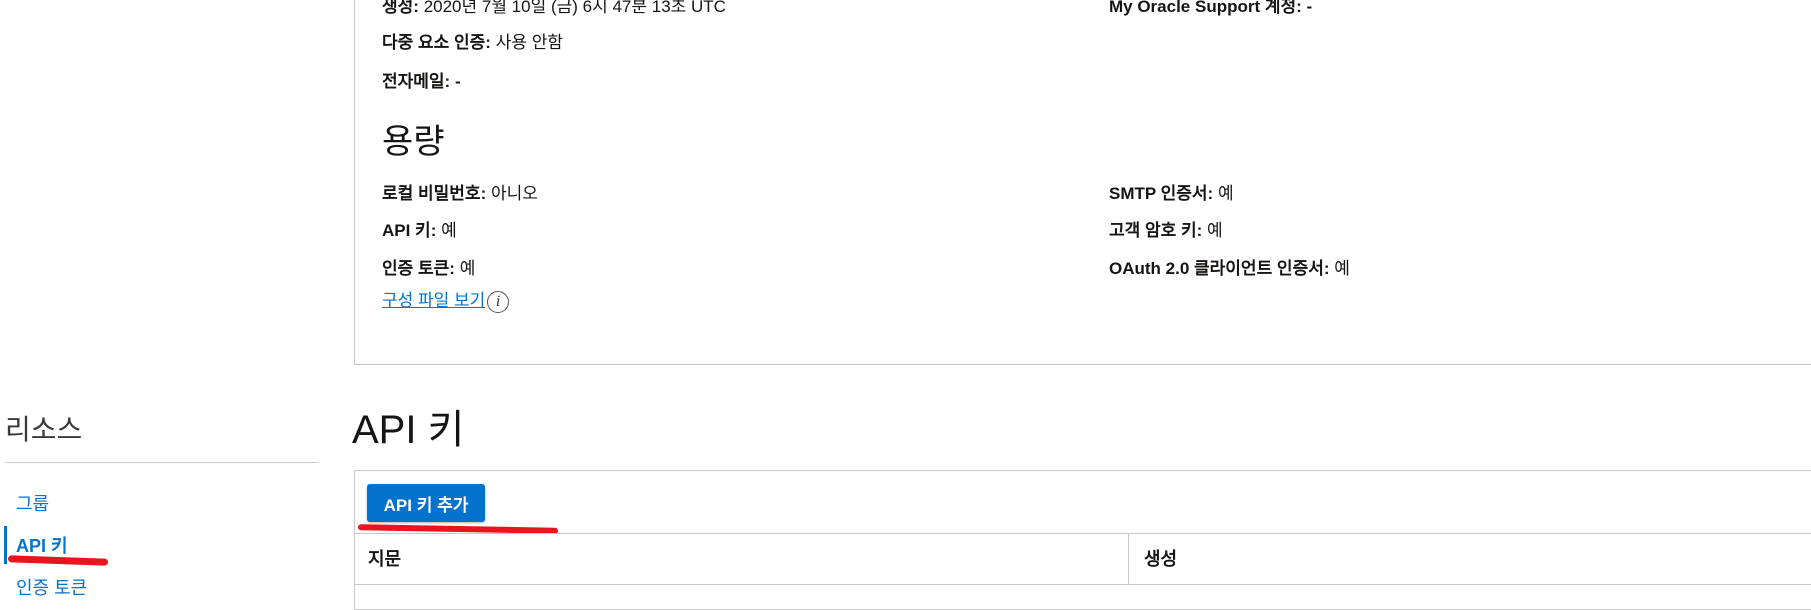 Image resolution: width=1811 pixels, height=610 pixels. What do you see at coordinates (51, 587) in the screenshot?
I see `sidebar-item-auth-tokens: 인증 토큰` at bounding box center [51, 587].